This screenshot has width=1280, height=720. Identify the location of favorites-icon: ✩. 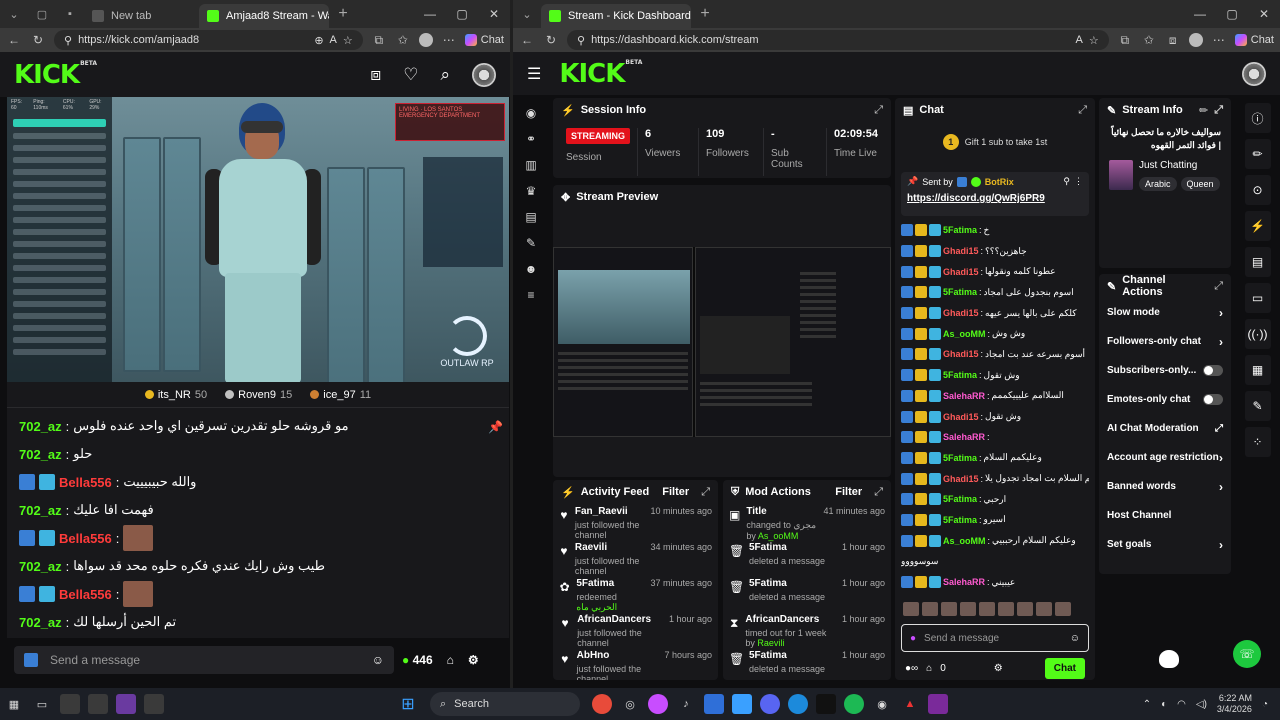
(1149, 40).